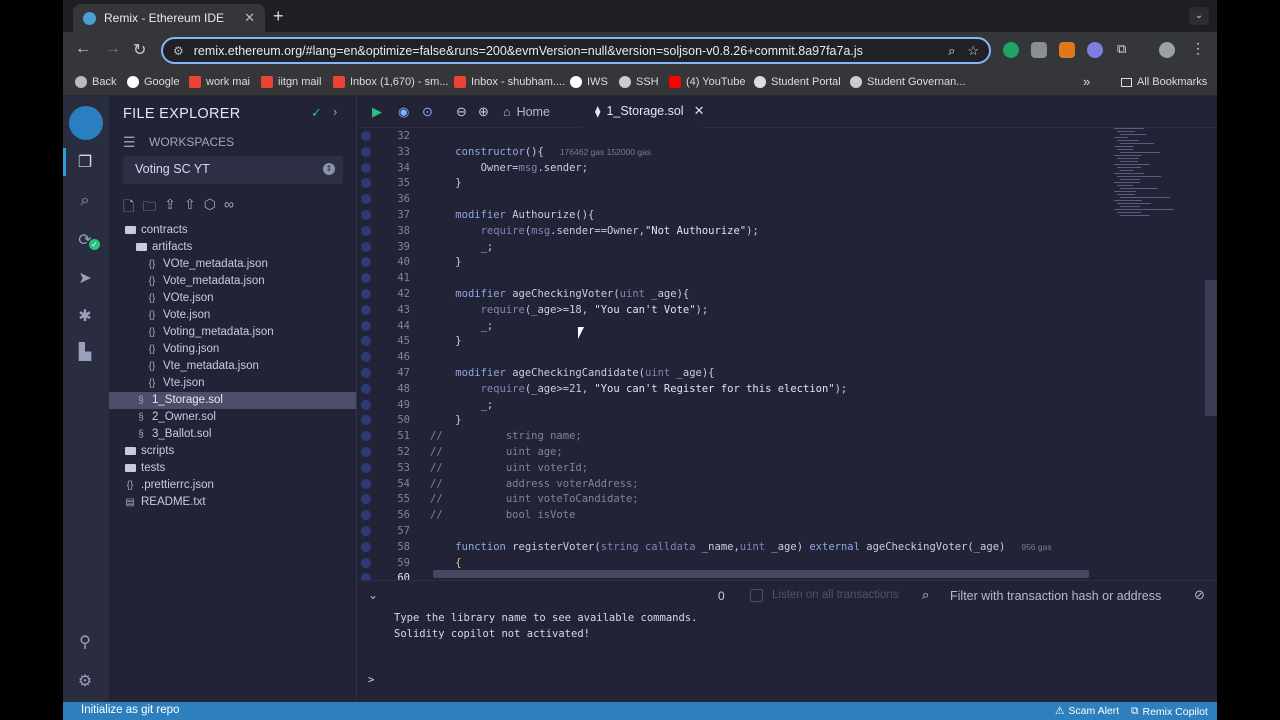  Describe the element at coordinates (797, 82) in the screenshot. I see `bookmark-item: Student Portal` at that location.